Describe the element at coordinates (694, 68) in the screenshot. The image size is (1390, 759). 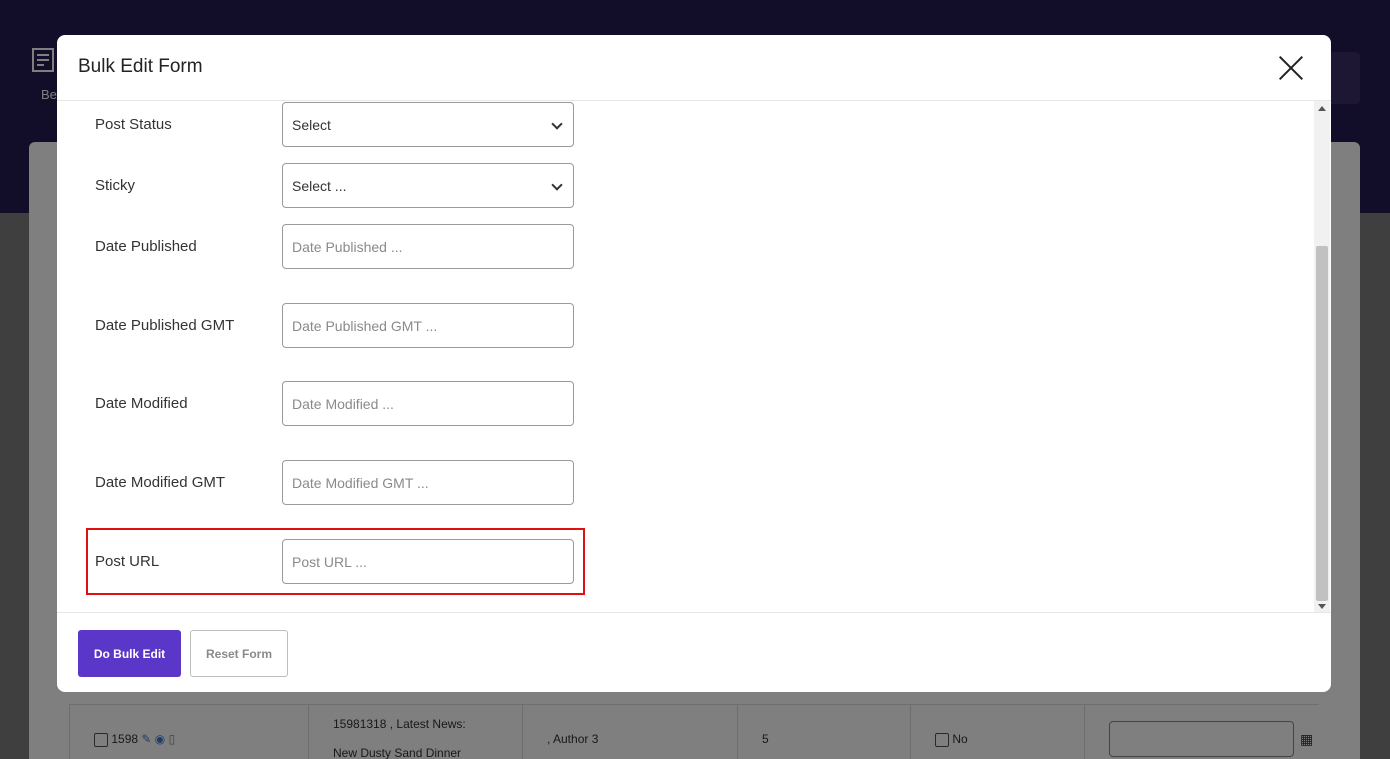
I see `modal-header: Bulk Edit Form` at that location.